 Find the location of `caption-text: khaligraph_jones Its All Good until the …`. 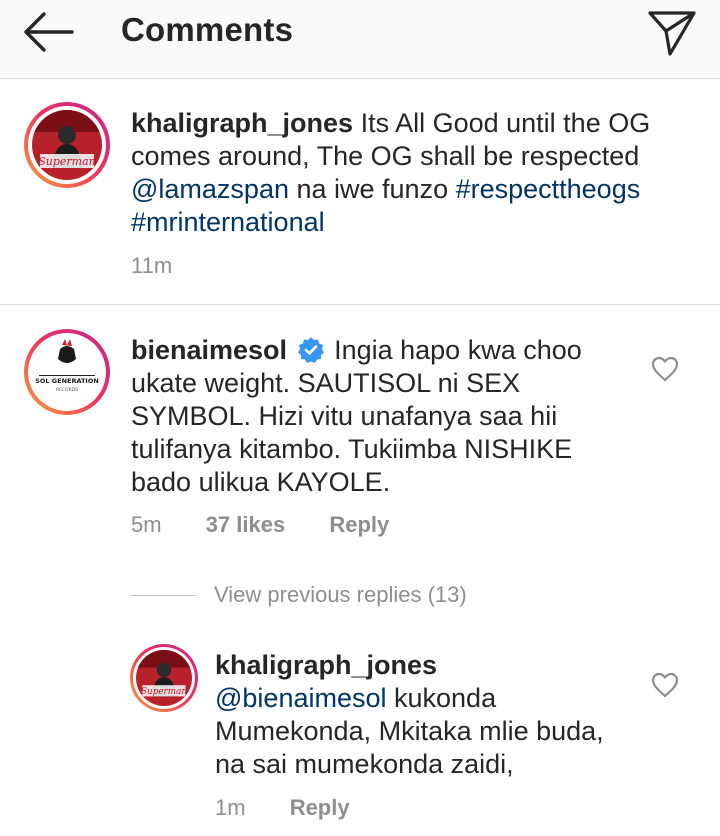

caption-text: khaligraph_jones Its All Good until the … is located at coordinates (391, 173).